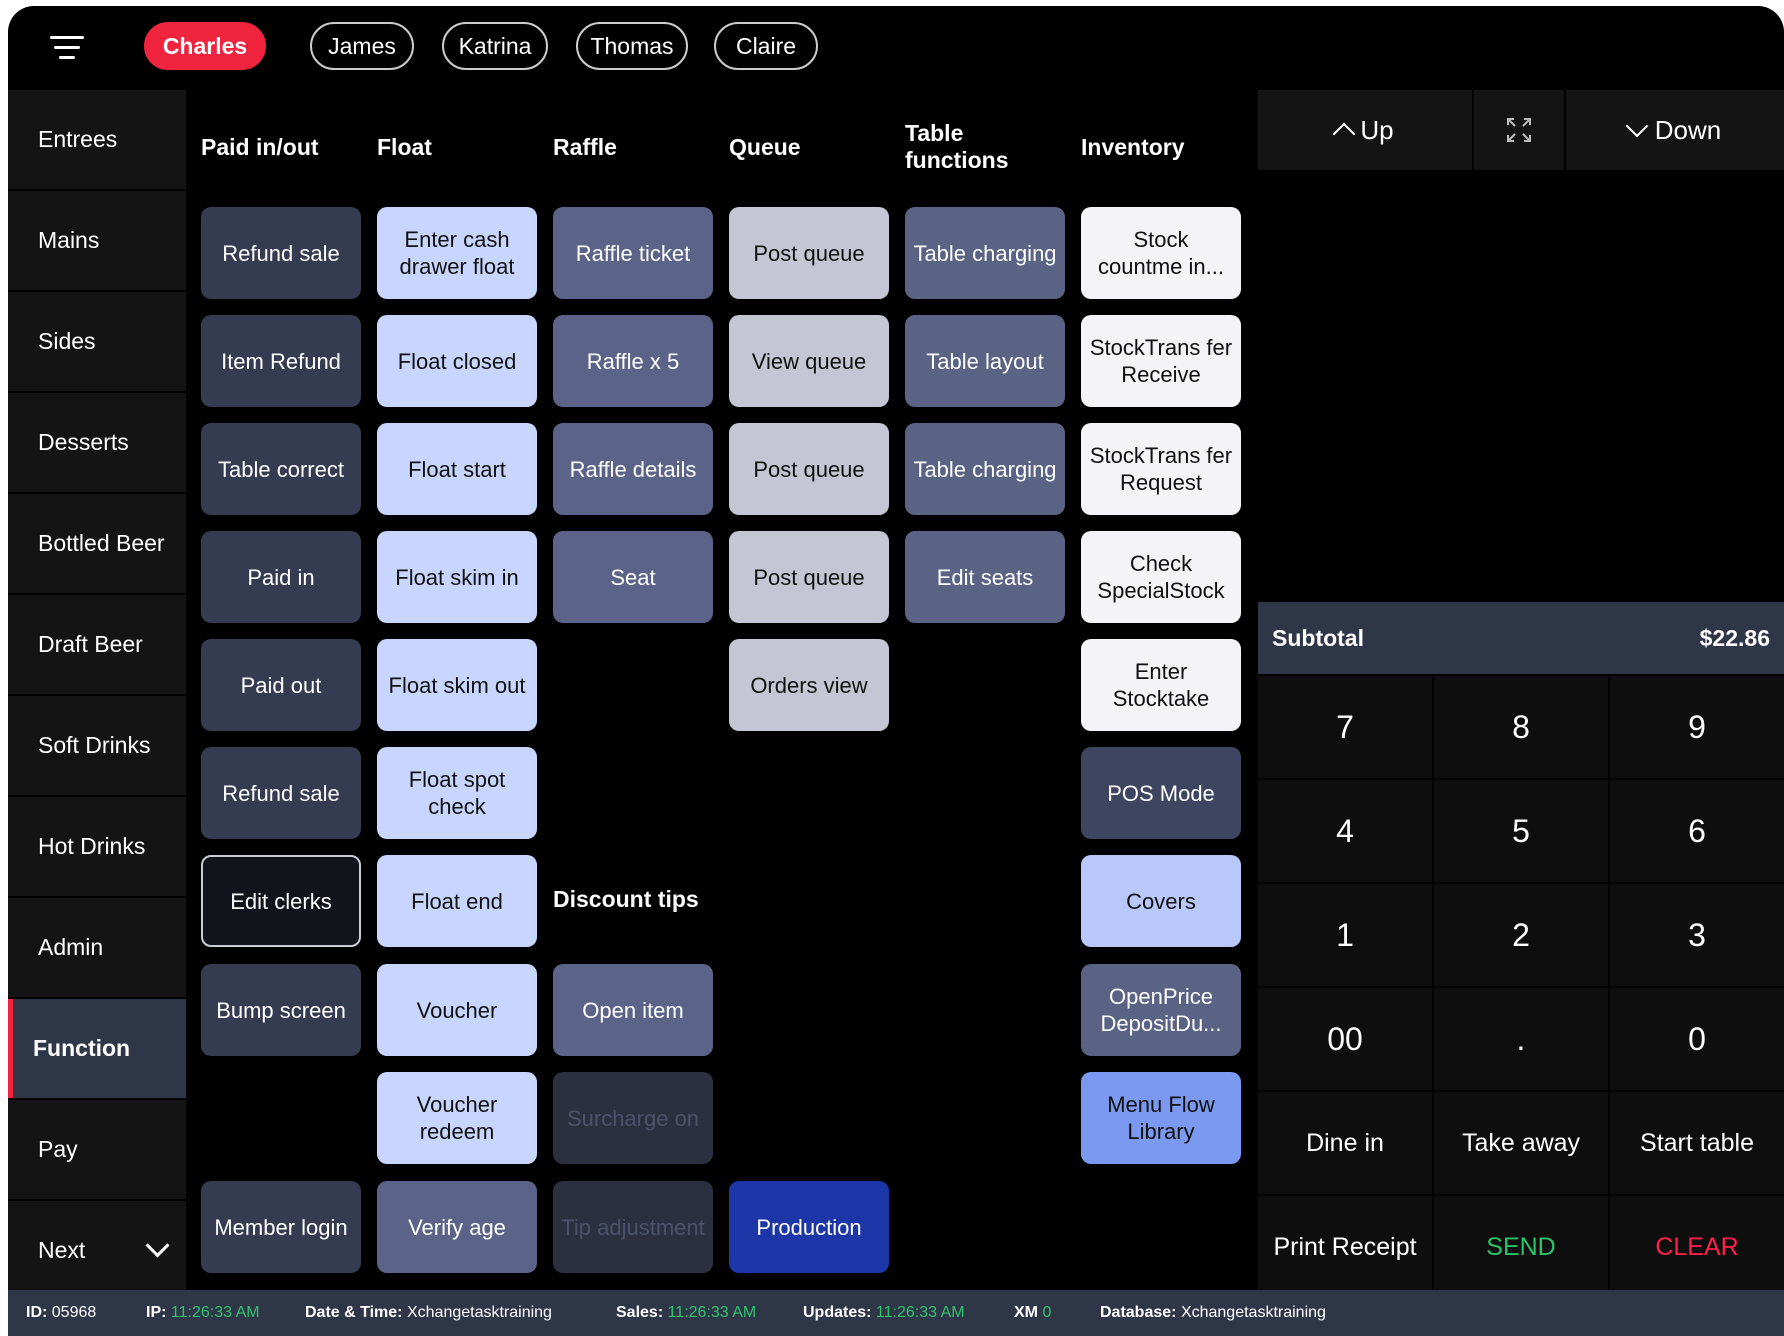 This screenshot has height=1336, width=1784. I want to click on view-queue-button: View queue, so click(809, 361).